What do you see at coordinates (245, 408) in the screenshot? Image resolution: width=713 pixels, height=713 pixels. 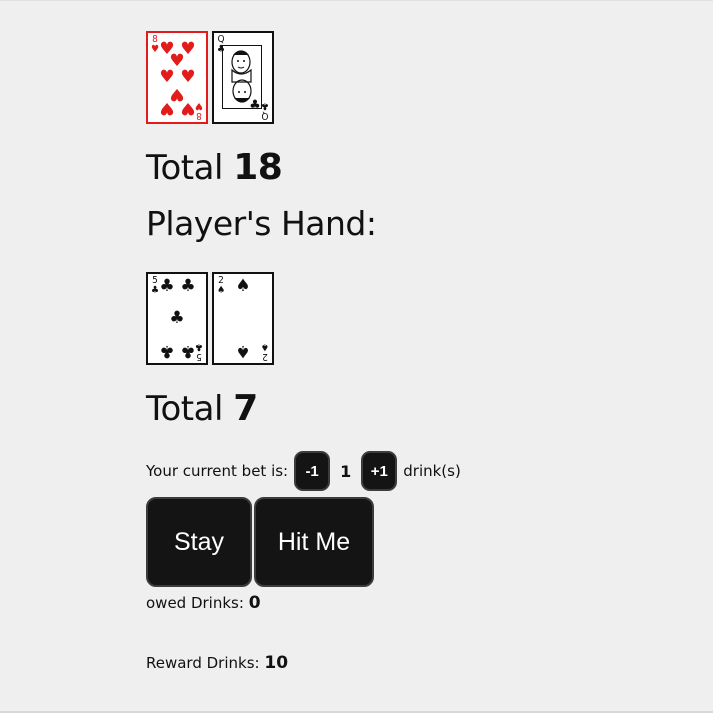 I see `player-total-value: 7` at bounding box center [245, 408].